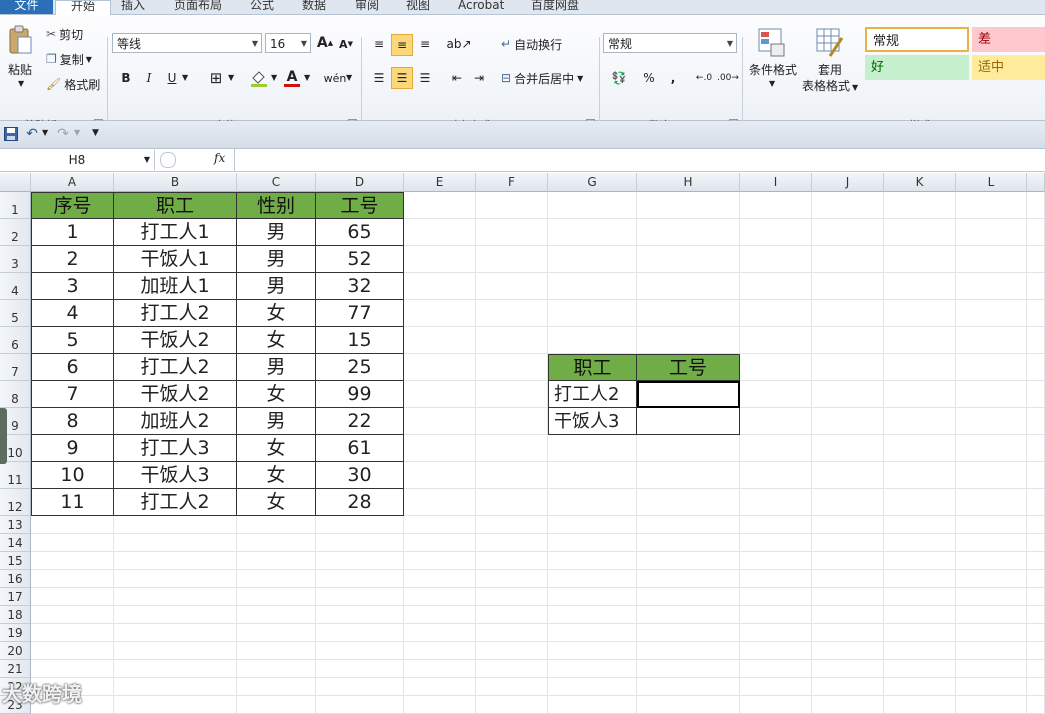 The image size is (1045, 714). What do you see at coordinates (15, 367) in the screenshot?
I see `row-header-7: 7` at bounding box center [15, 367].